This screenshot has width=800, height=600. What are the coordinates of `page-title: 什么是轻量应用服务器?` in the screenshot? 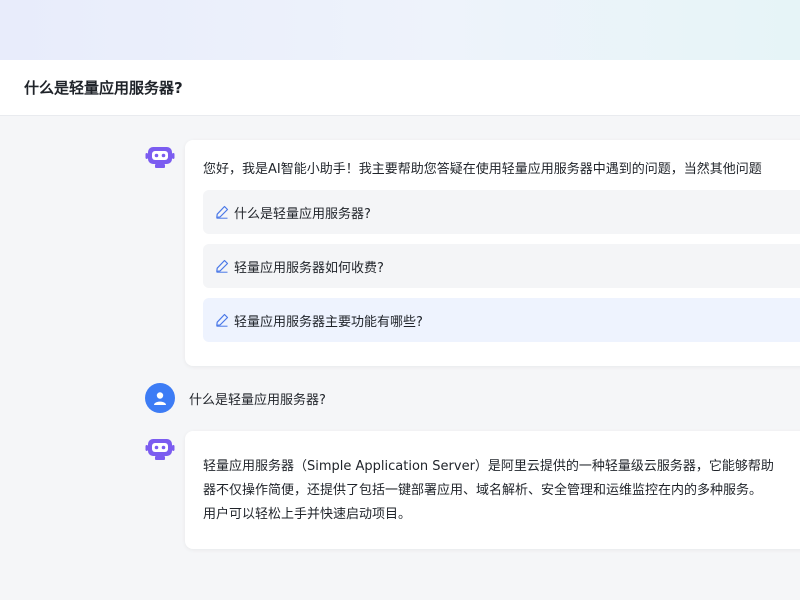 It's located at (103, 88).